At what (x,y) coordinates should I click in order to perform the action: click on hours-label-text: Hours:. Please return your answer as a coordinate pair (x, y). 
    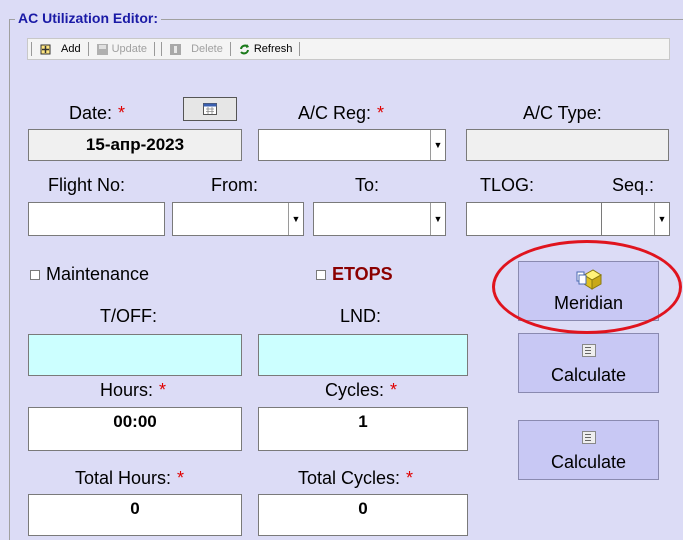
    Looking at the image, I should click on (127, 390).